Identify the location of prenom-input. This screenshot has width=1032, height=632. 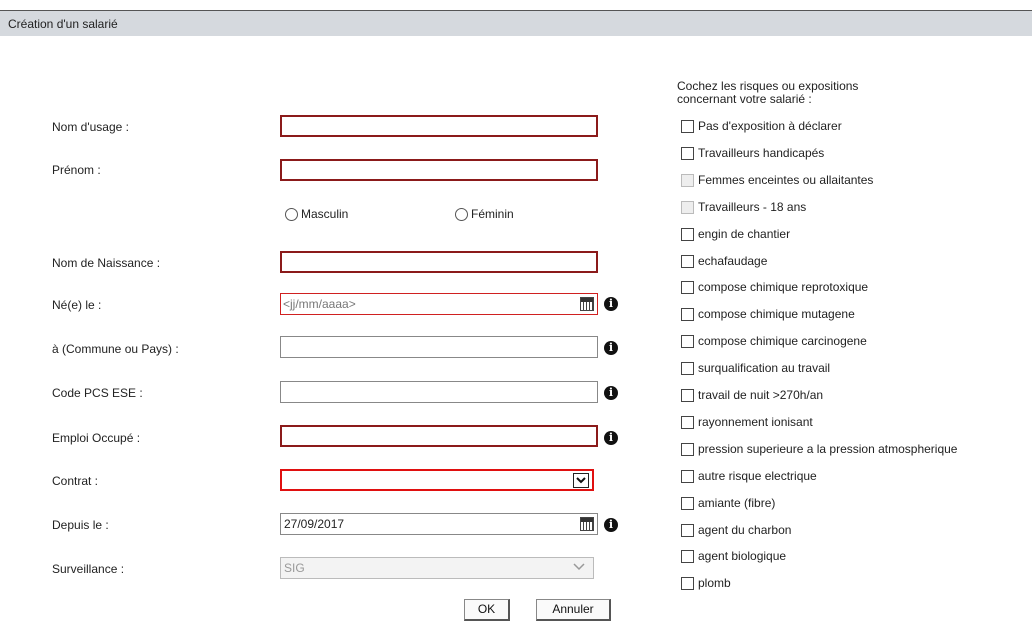
(439, 170).